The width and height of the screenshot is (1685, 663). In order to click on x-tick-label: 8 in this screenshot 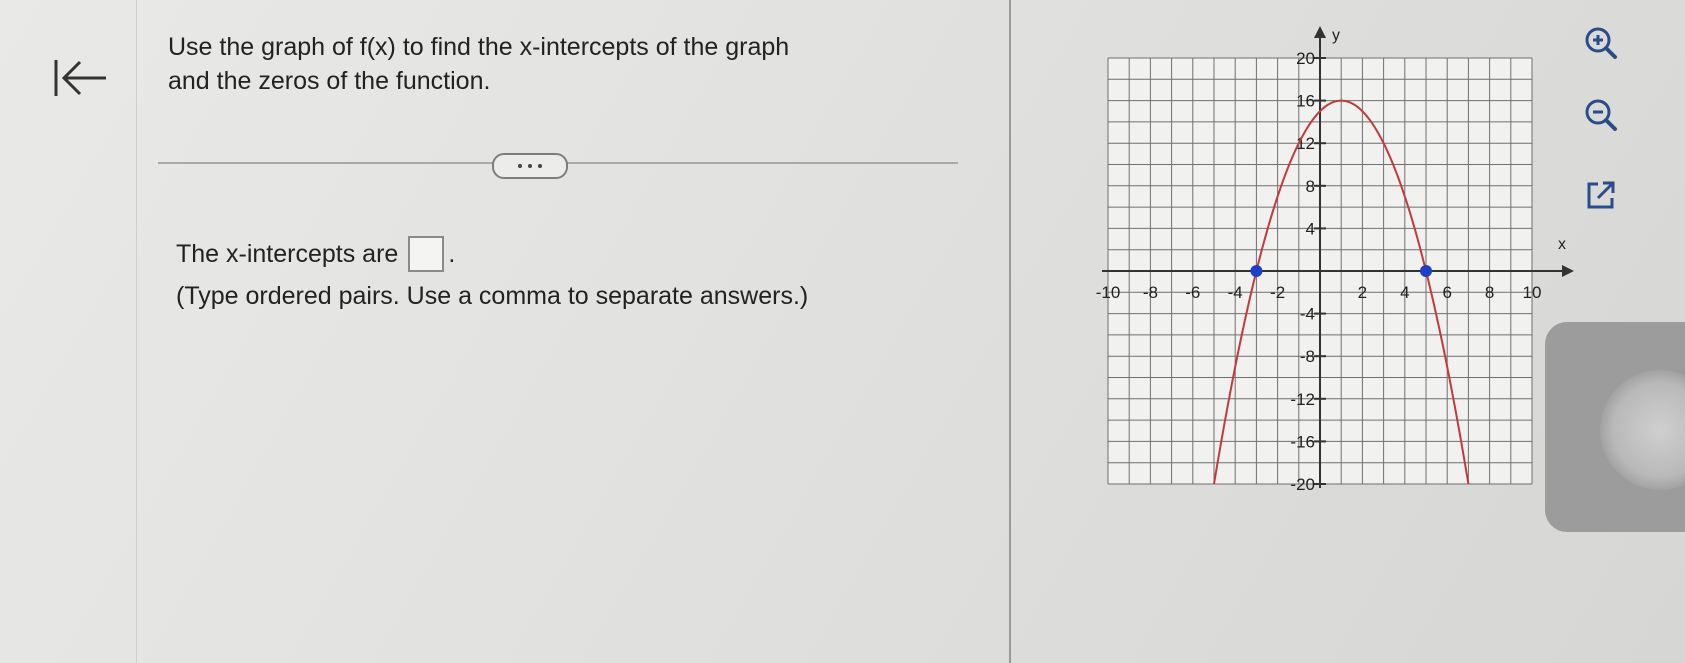, I will do `click(1489, 292)`.